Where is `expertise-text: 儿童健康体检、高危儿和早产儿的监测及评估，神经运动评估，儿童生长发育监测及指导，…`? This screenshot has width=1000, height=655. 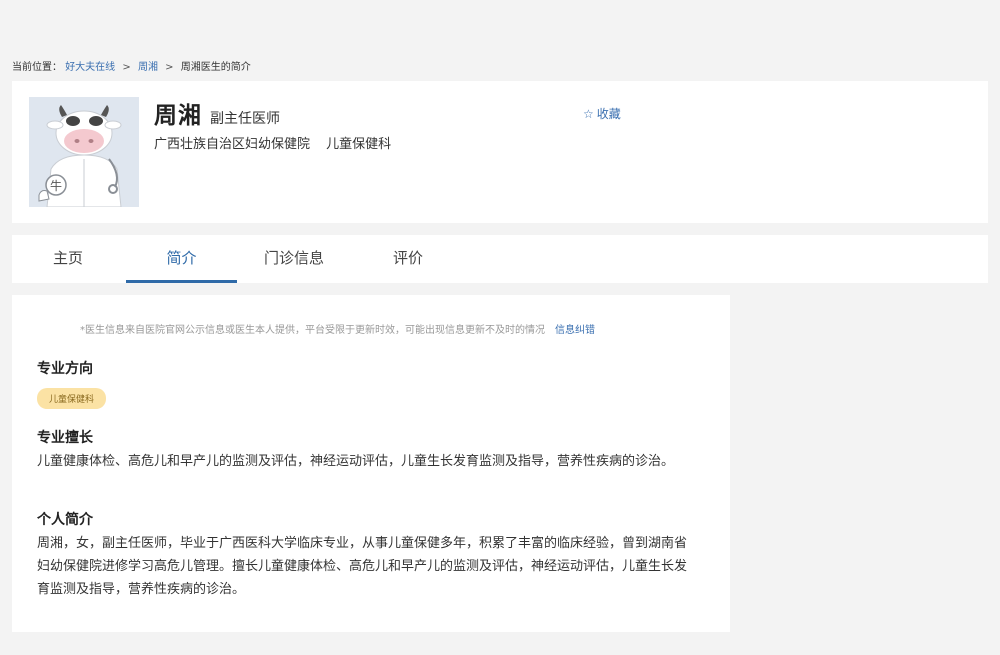
expertise-text: 儿童健康体检、高危儿和早产儿的监测及评估，神经运动评估，儿童生长发育监测及指导，… is located at coordinates (356, 461).